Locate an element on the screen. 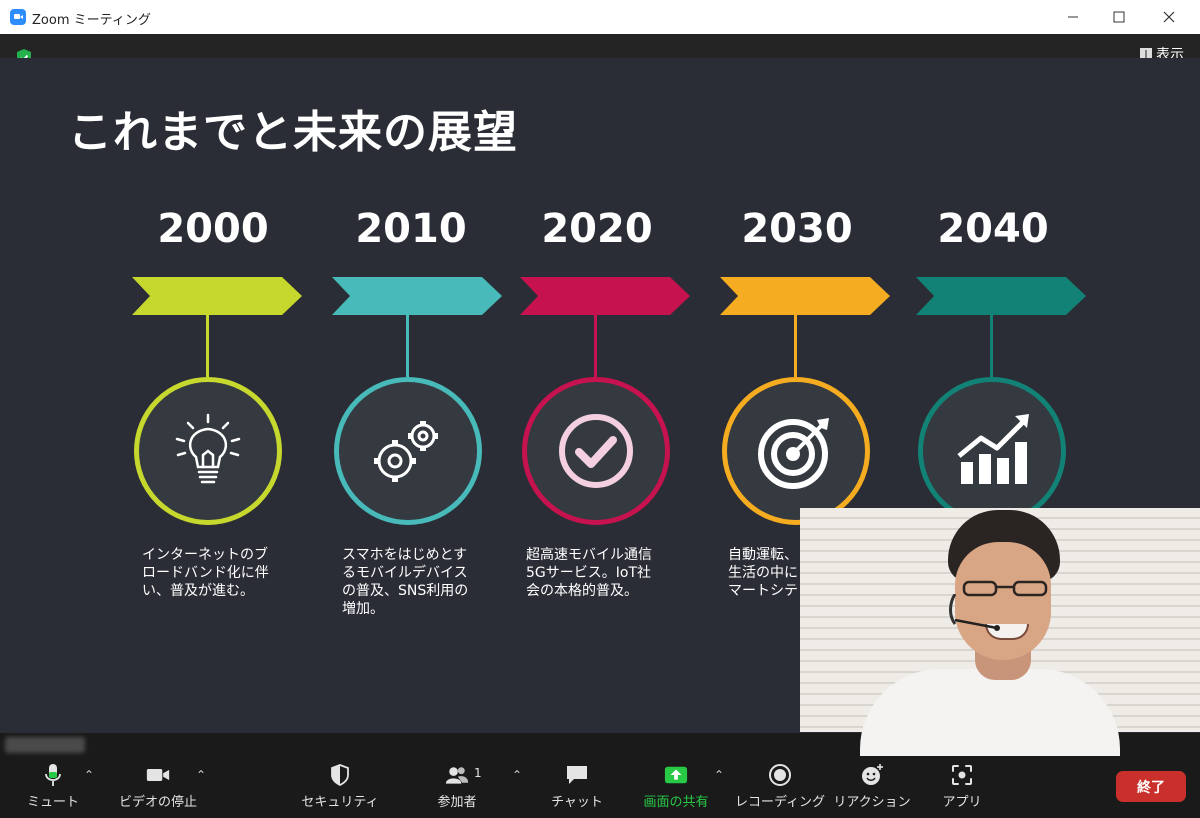 The height and width of the screenshot is (818, 1200). security-shield-icon is located at coordinates (340, 775).